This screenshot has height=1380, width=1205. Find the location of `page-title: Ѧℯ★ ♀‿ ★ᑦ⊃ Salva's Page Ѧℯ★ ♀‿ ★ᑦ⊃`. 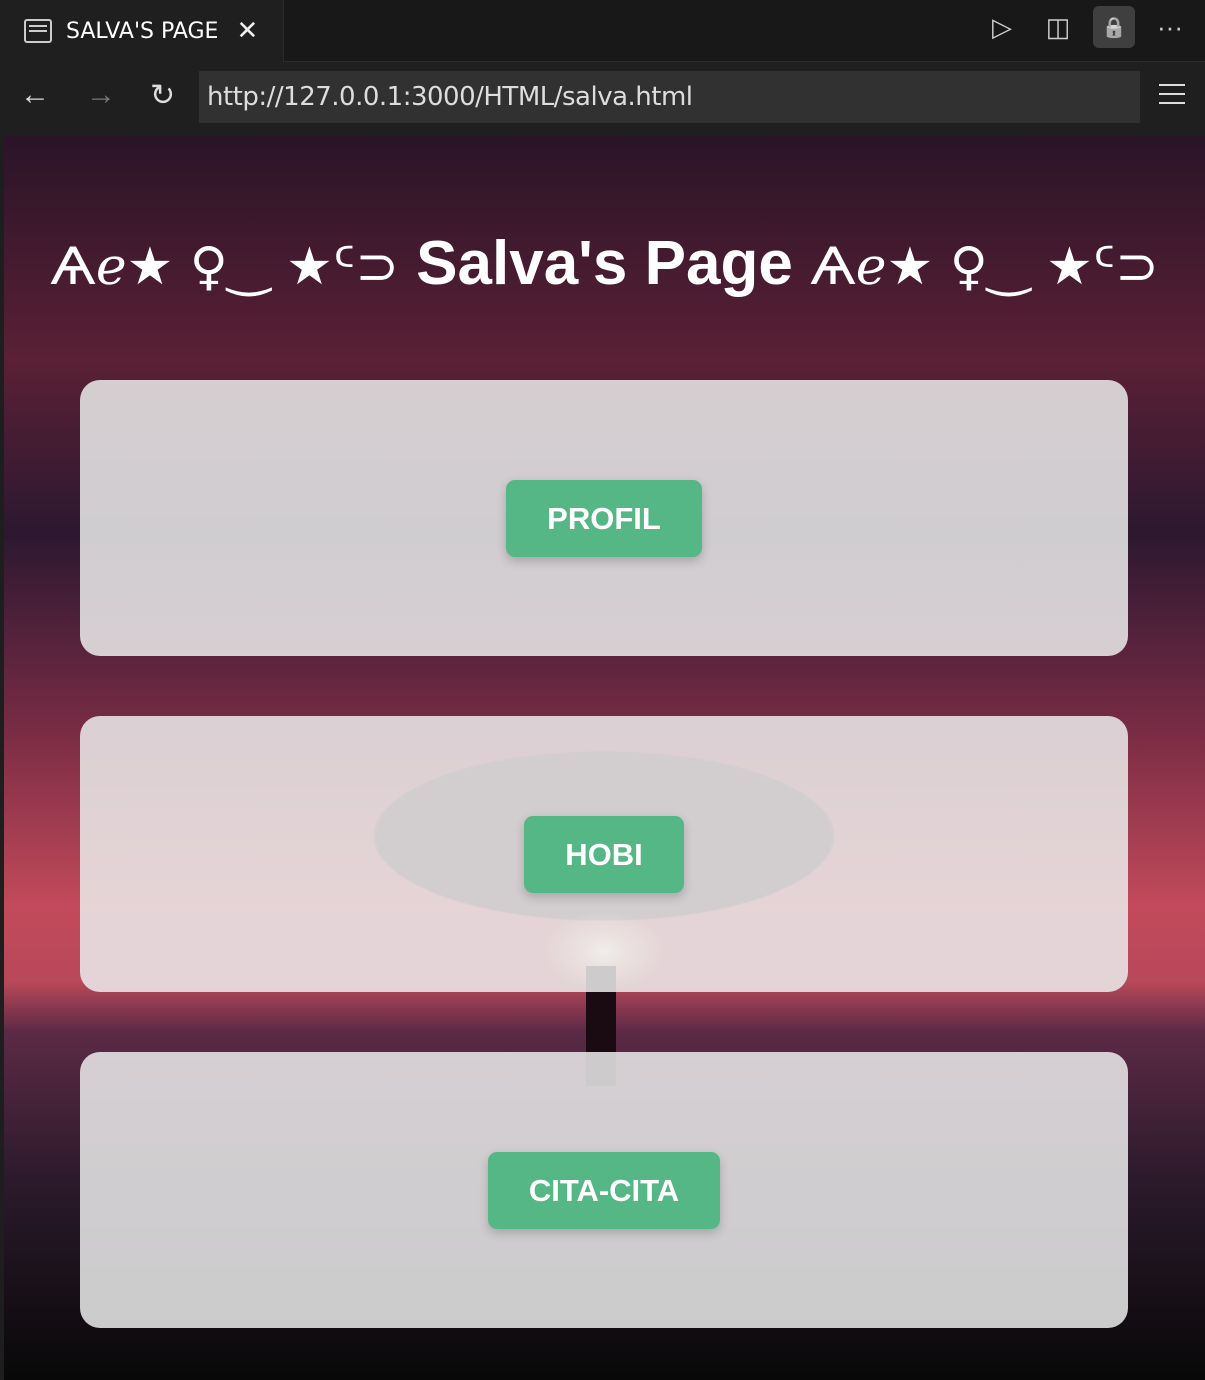

page-title: Ѧℯ★ ♀‿ ★ᑦ⊃ Salva's Page Ѧℯ★ ♀‿ ★ᑦ⊃ is located at coordinates (604, 263).